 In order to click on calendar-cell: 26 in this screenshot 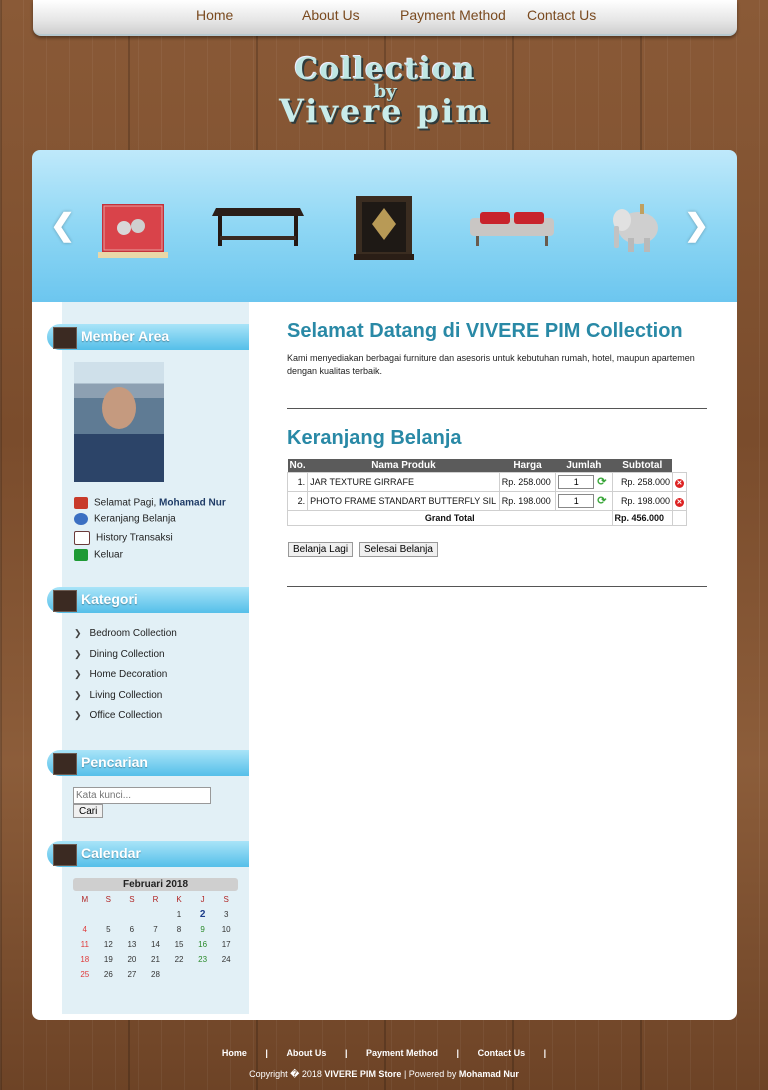, I will do `click(108, 974)`.